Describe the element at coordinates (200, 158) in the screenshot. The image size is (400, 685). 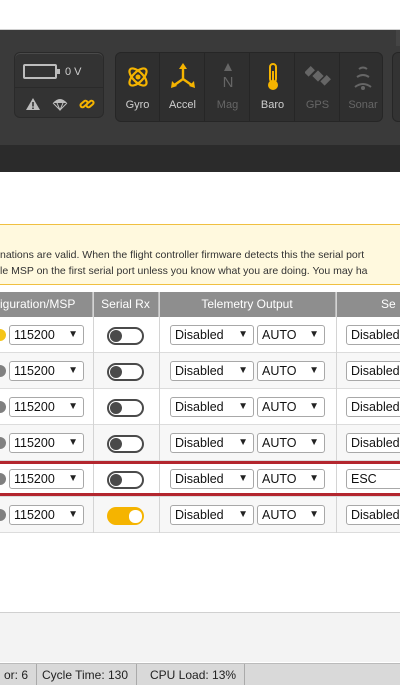
I see `header-lower-band` at that location.